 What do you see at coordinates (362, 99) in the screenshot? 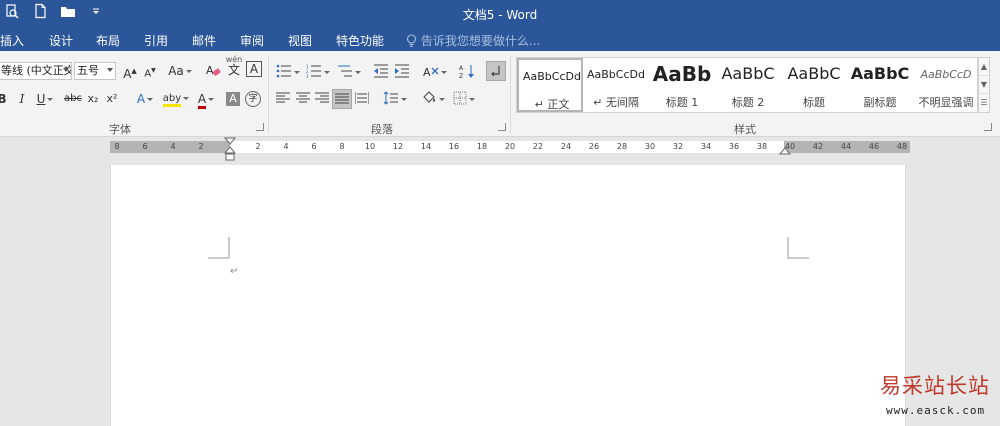
I see `distributed-button` at bounding box center [362, 99].